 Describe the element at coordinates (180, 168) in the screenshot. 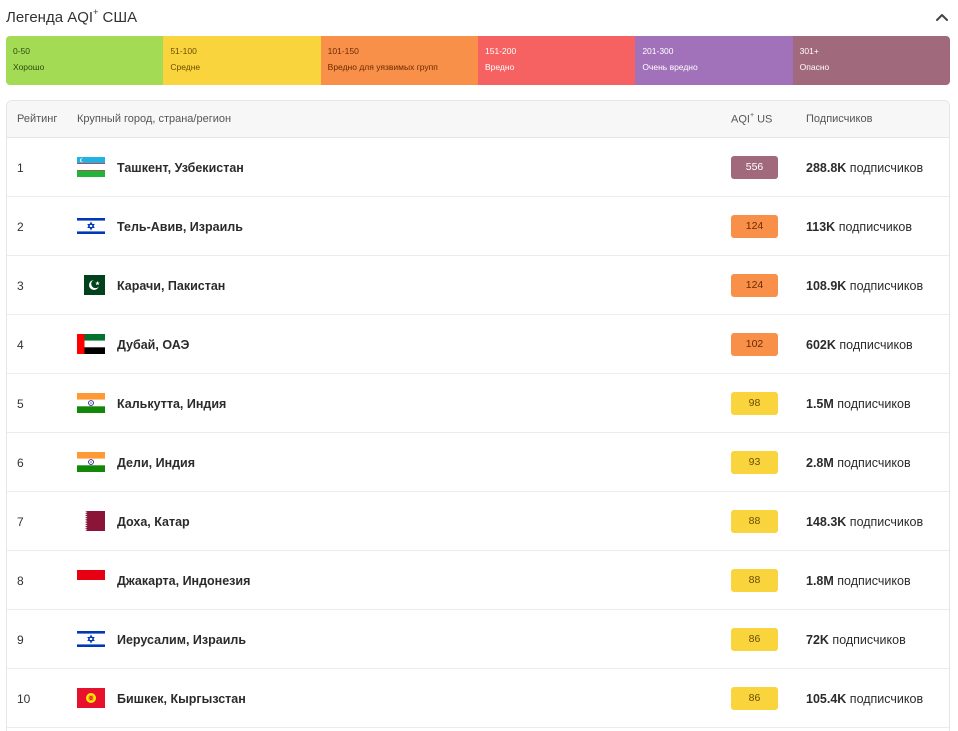

I see `city-link: Ташкент, Узбекистан` at that location.